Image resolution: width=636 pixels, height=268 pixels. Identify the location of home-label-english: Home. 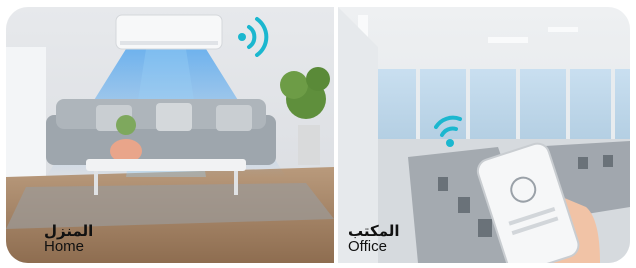
(64, 247).